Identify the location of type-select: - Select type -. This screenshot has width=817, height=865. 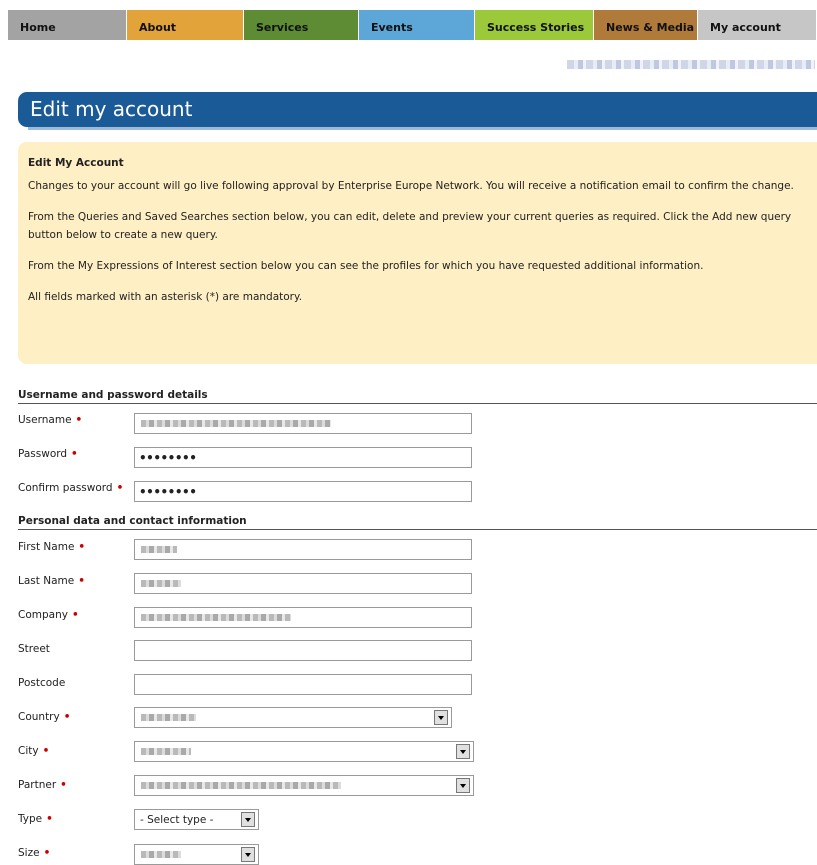
(196, 819).